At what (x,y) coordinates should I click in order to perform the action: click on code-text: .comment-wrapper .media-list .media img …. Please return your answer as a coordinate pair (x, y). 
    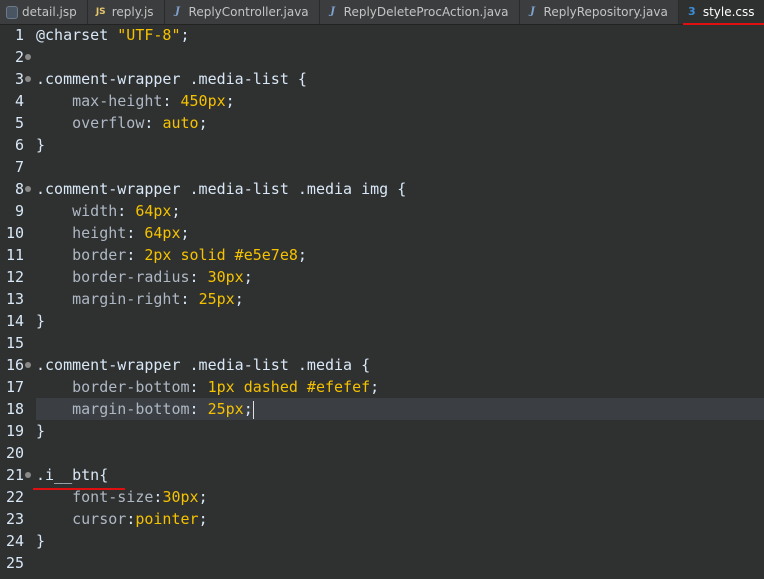
    Looking at the image, I should click on (221, 189).